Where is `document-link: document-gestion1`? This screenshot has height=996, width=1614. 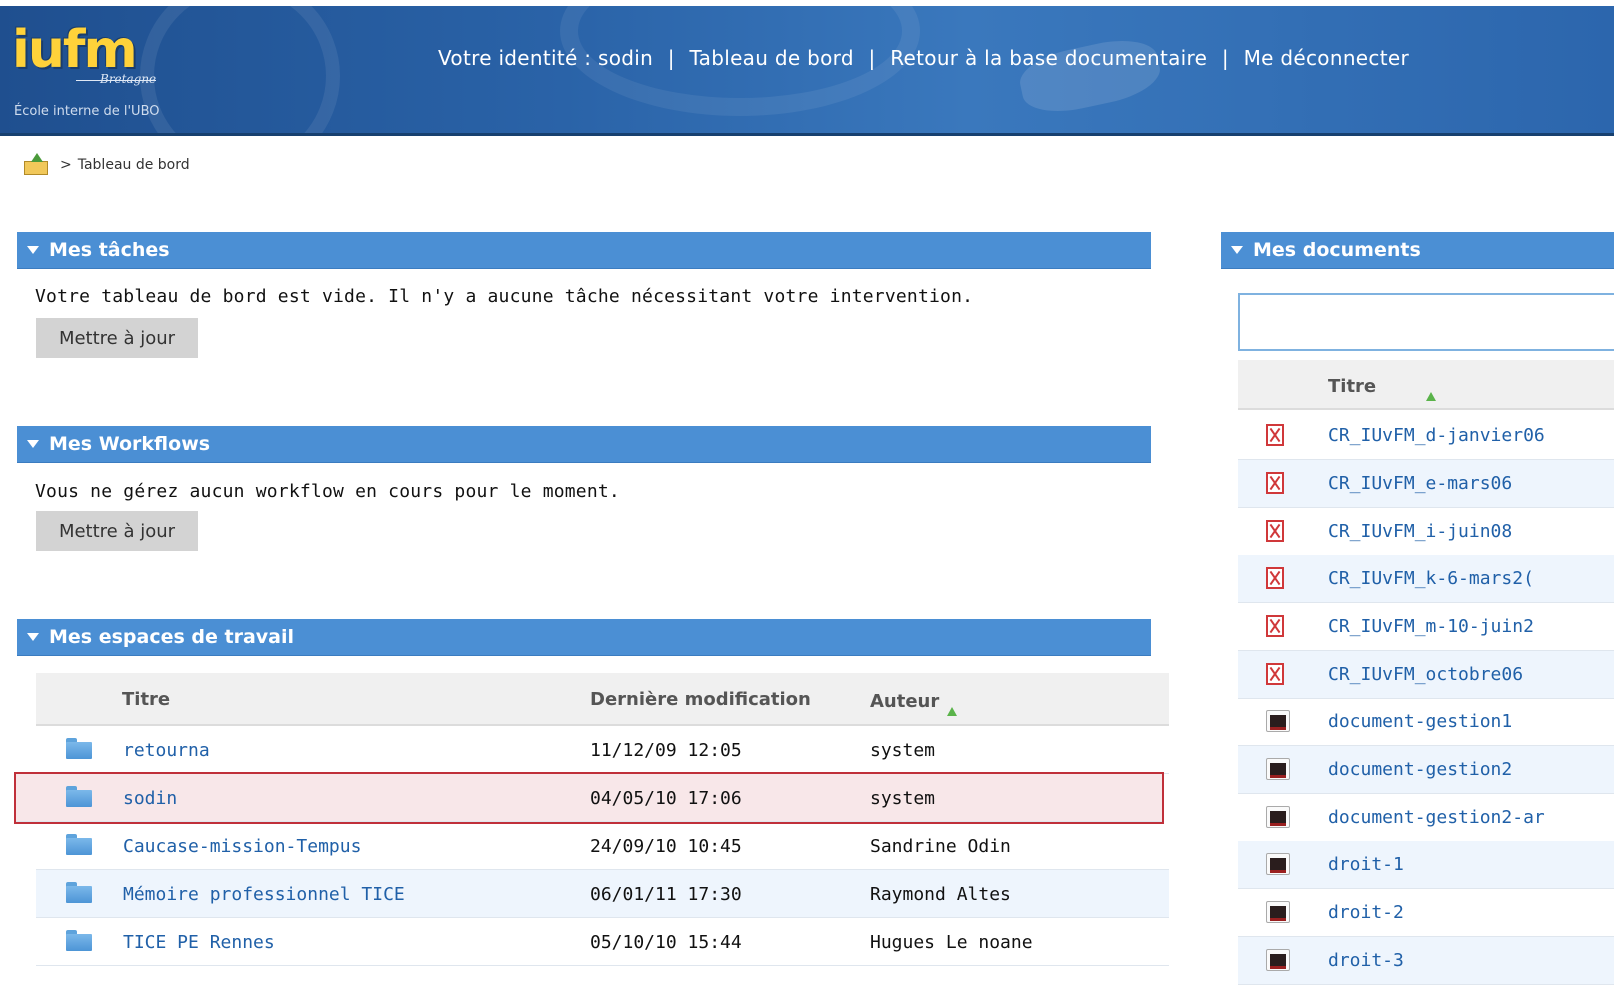 document-link: document-gestion1 is located at coordinates (1420, 721).